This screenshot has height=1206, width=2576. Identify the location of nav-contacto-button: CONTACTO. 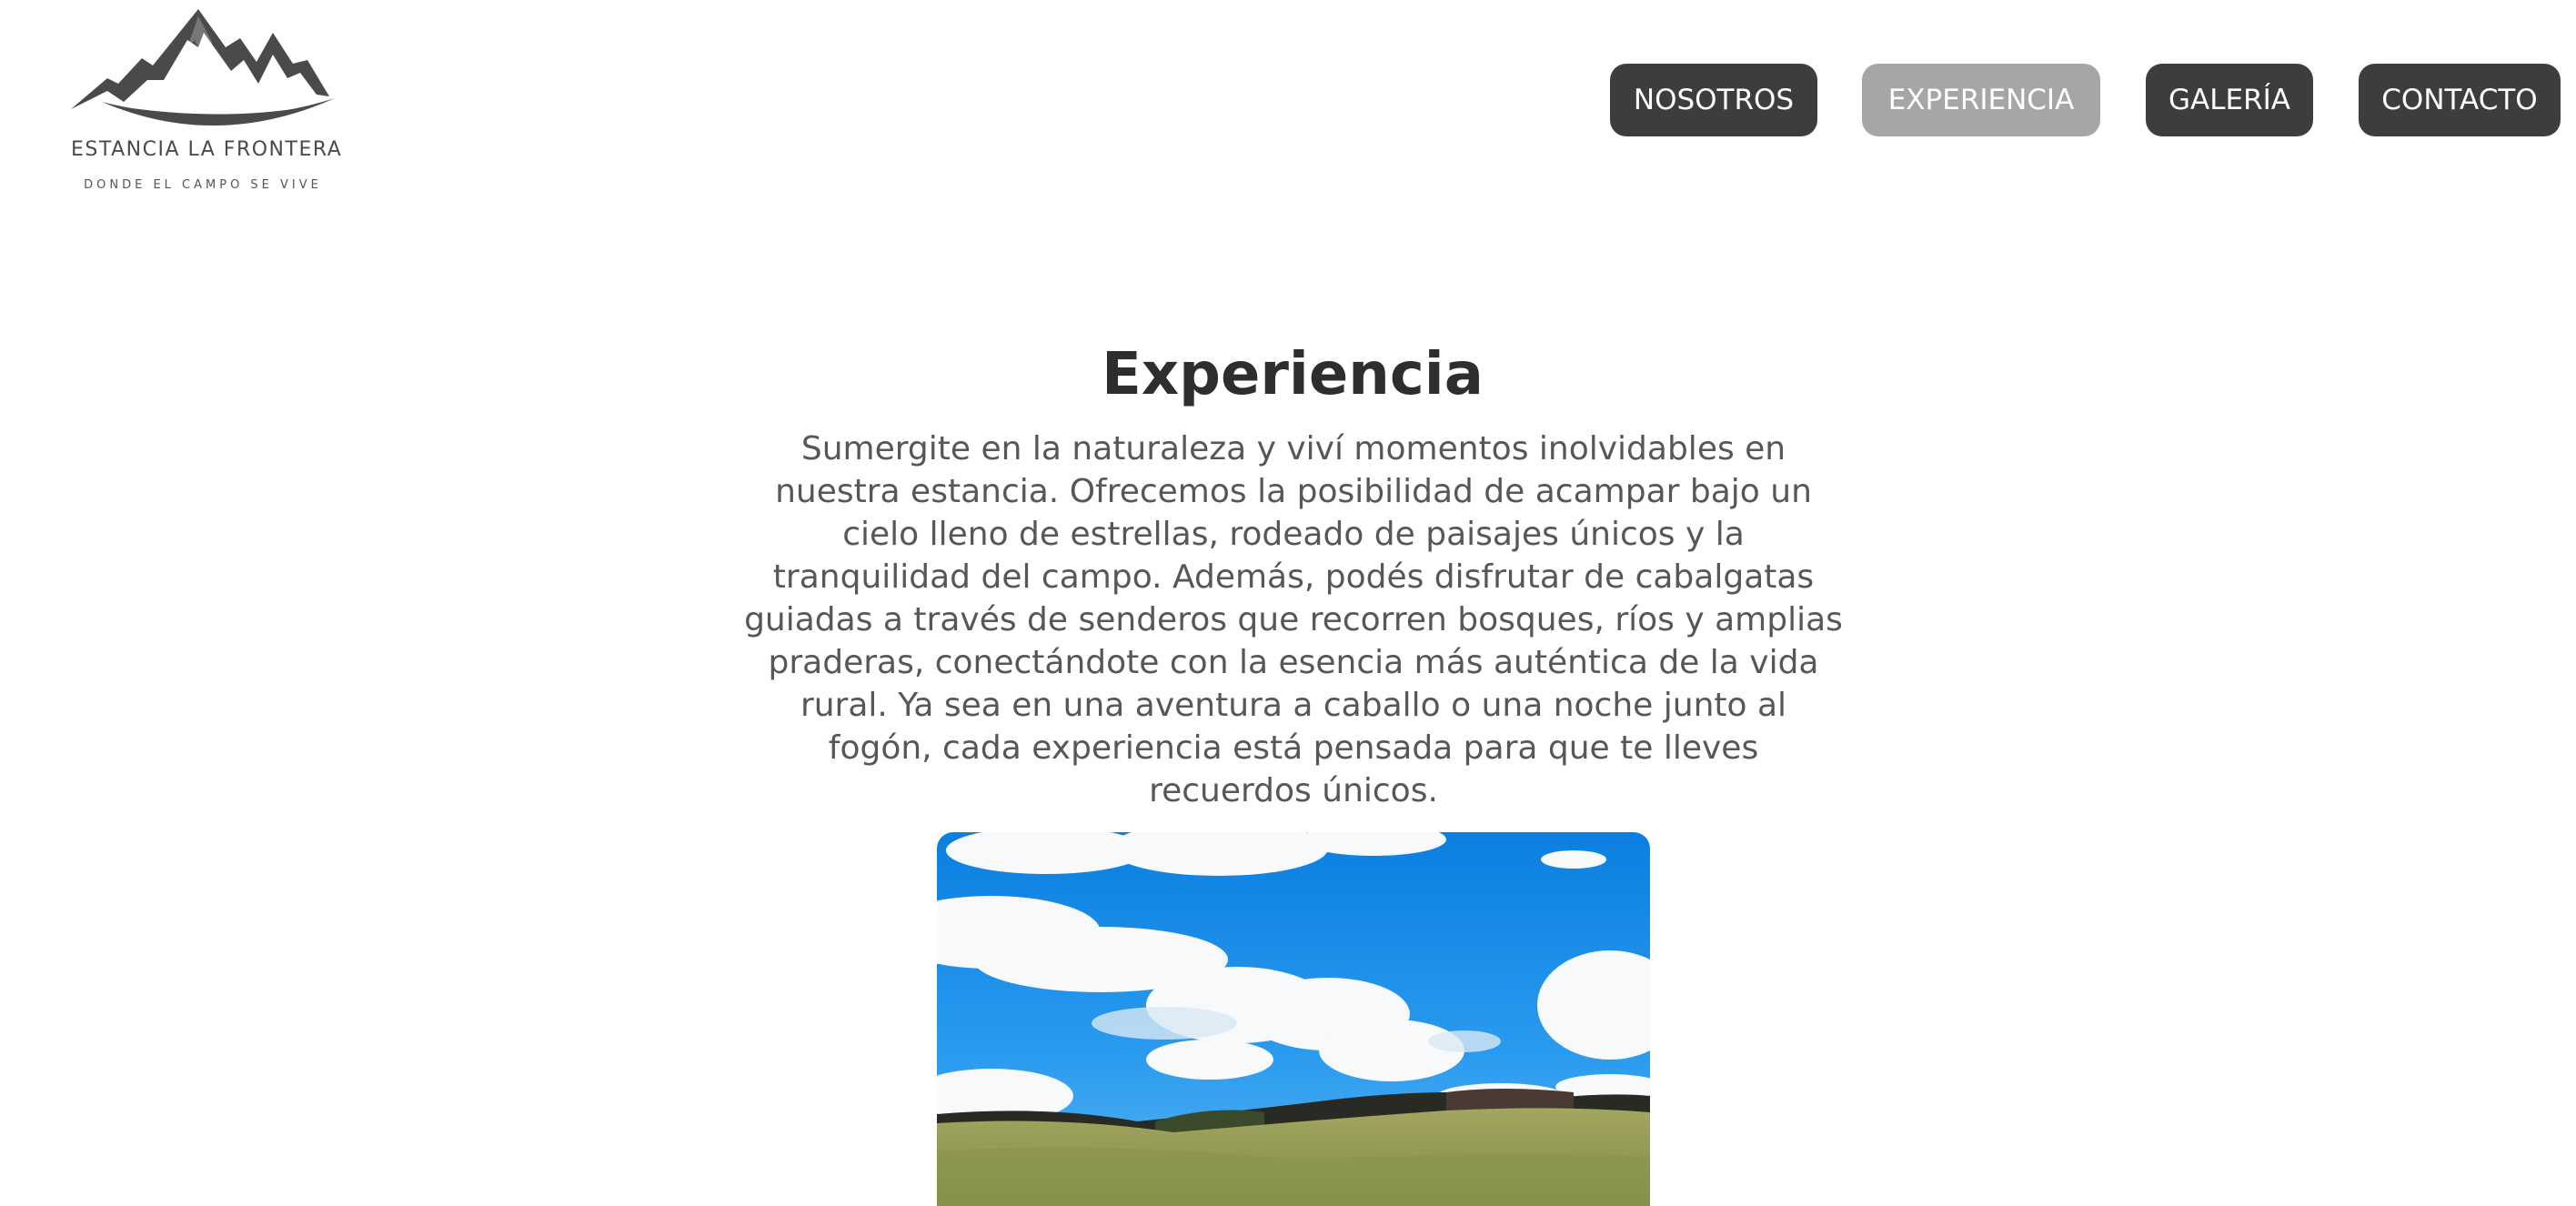
(2460, 100).